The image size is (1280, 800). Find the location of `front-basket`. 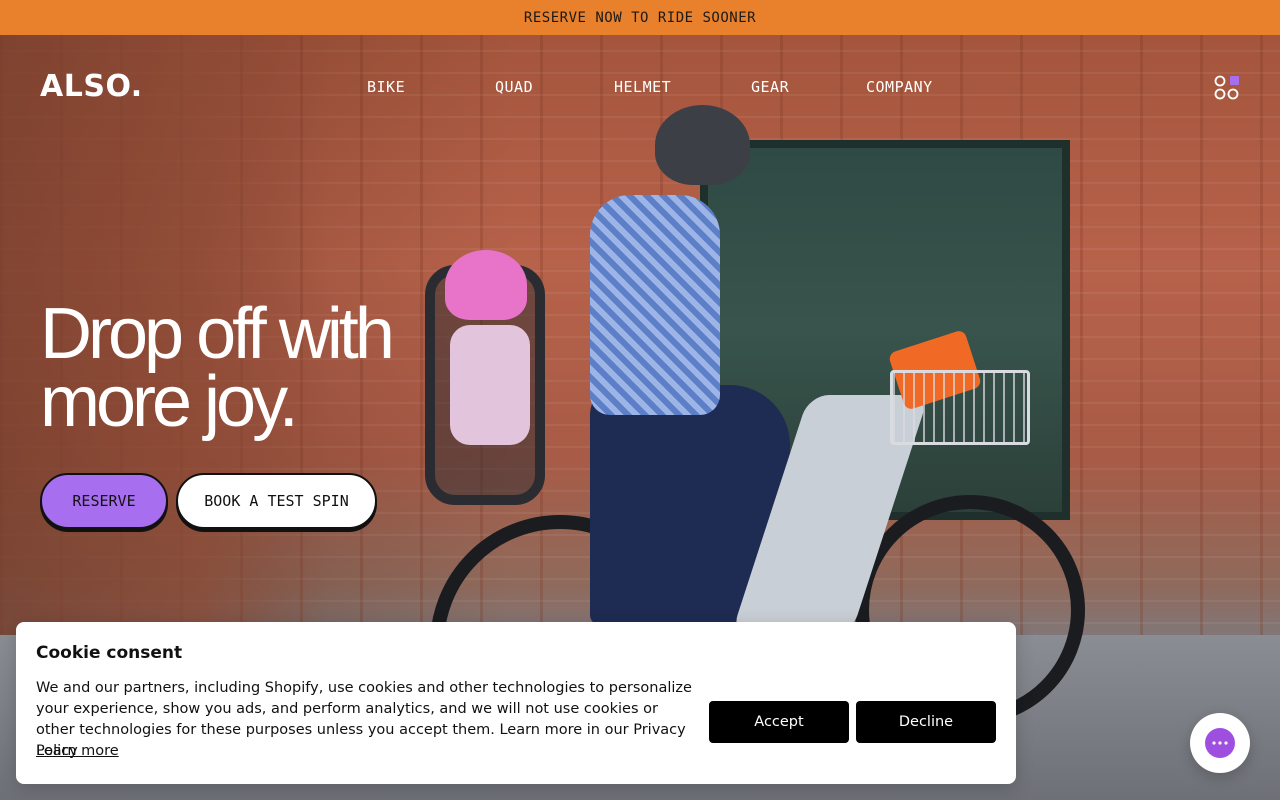

front-basket is located at coordinates (960, 407).